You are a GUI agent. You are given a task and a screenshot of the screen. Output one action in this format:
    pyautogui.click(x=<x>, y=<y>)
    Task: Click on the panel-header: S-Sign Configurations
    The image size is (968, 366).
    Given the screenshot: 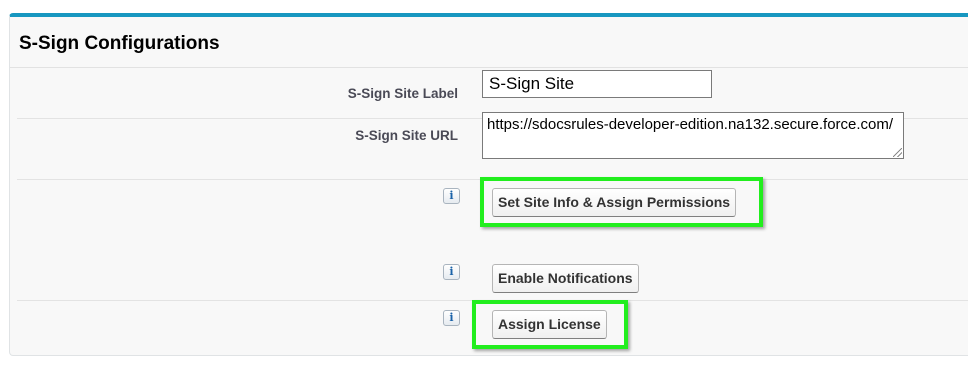 What is the action you would take?
    pyautogui.click(x=489, y=42)
    